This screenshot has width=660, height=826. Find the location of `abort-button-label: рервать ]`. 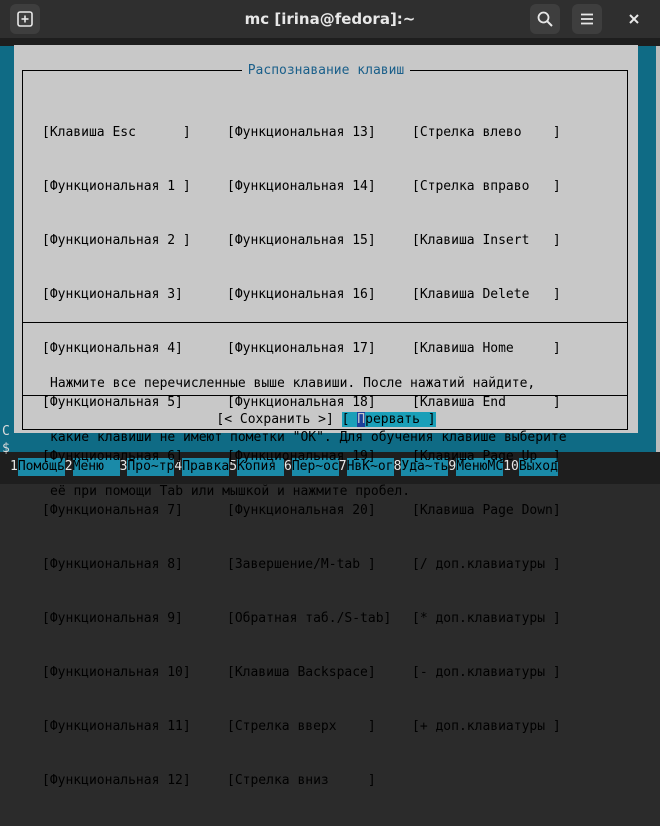

abort-button-label: рервать ] is located at coordinates (400, 419).